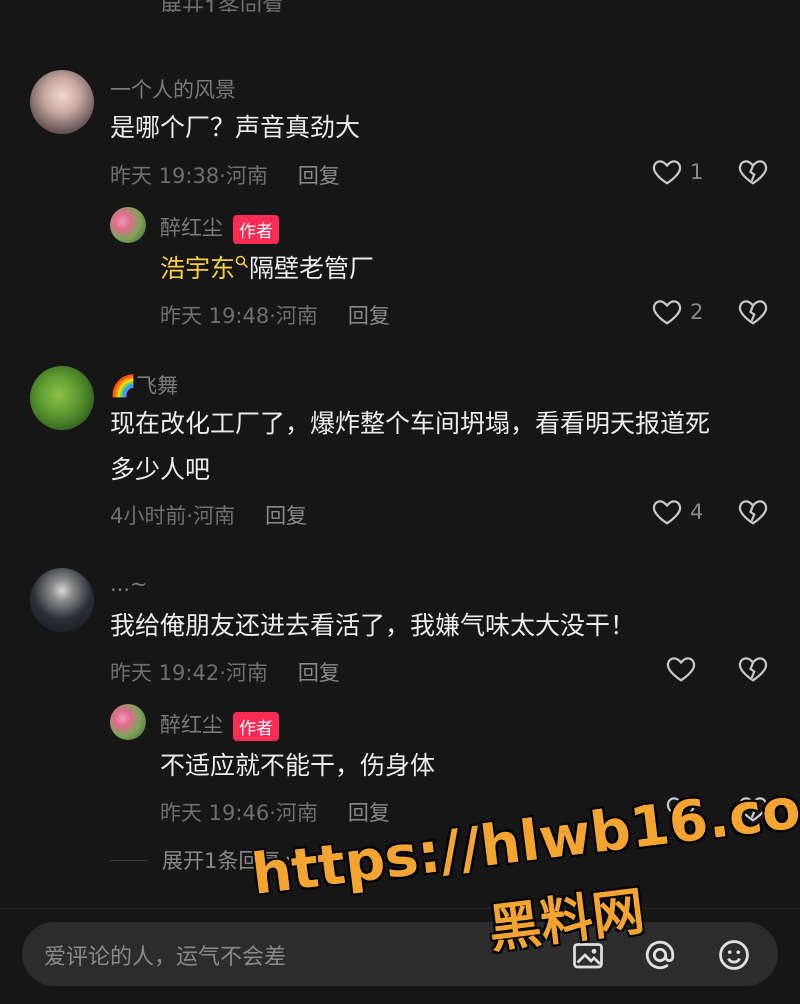 The image size is (800, 1004). Describe the element at coordinates (165, 955) in the screenshot. I see `comment-input-placeholder: 爱评论的人，运气不会差` at that location.